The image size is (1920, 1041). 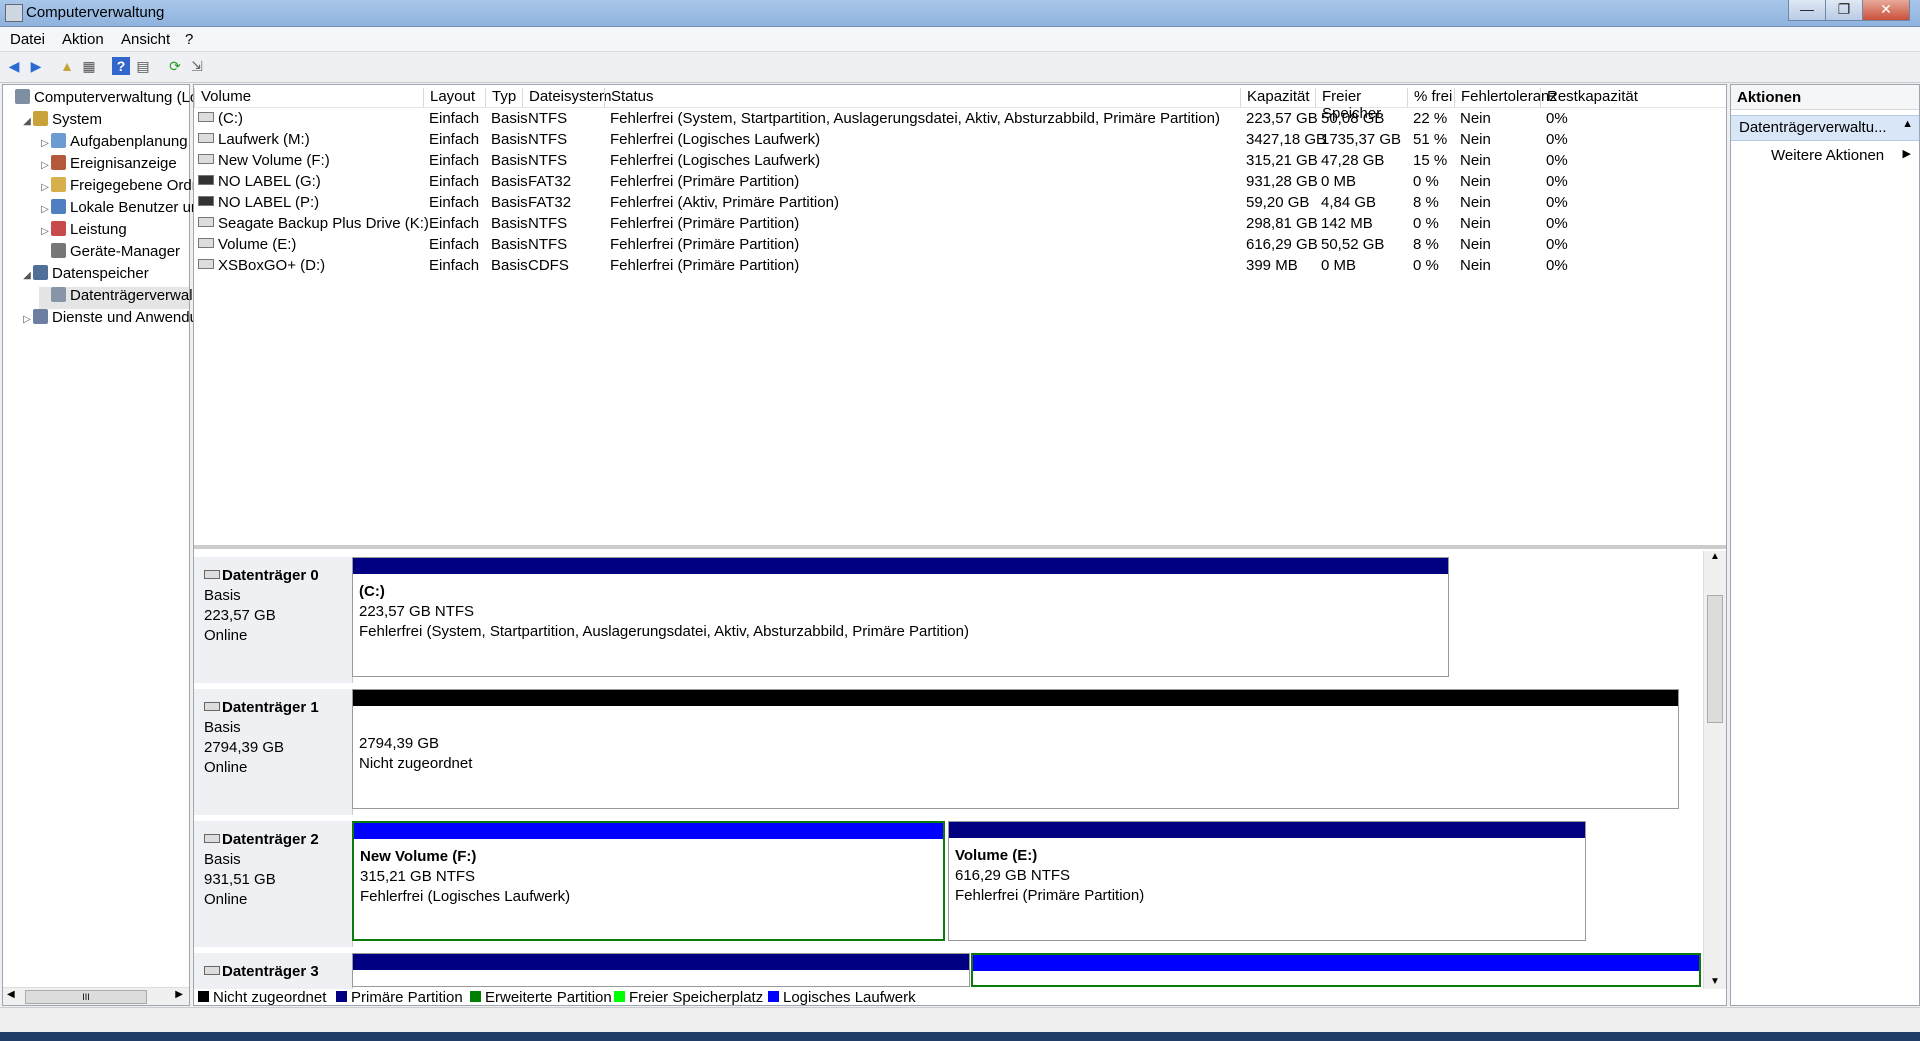 I want to click on tree-item: ▷ Leistung, so click(x=114, y=232).